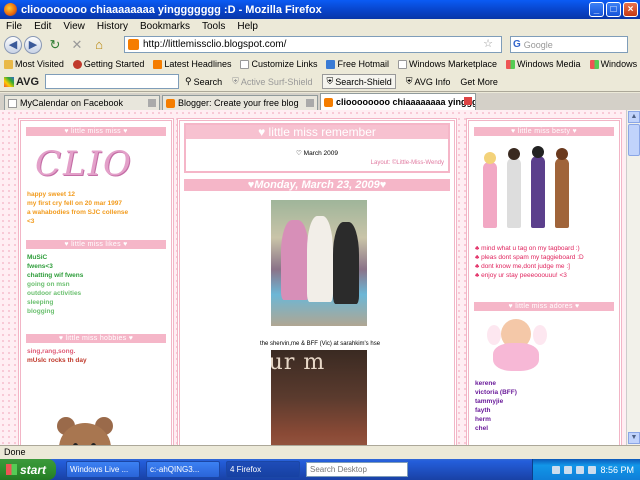  Describe the element at coordinates (331, 64) in the screenshot. I see `msn-icon` at that location.